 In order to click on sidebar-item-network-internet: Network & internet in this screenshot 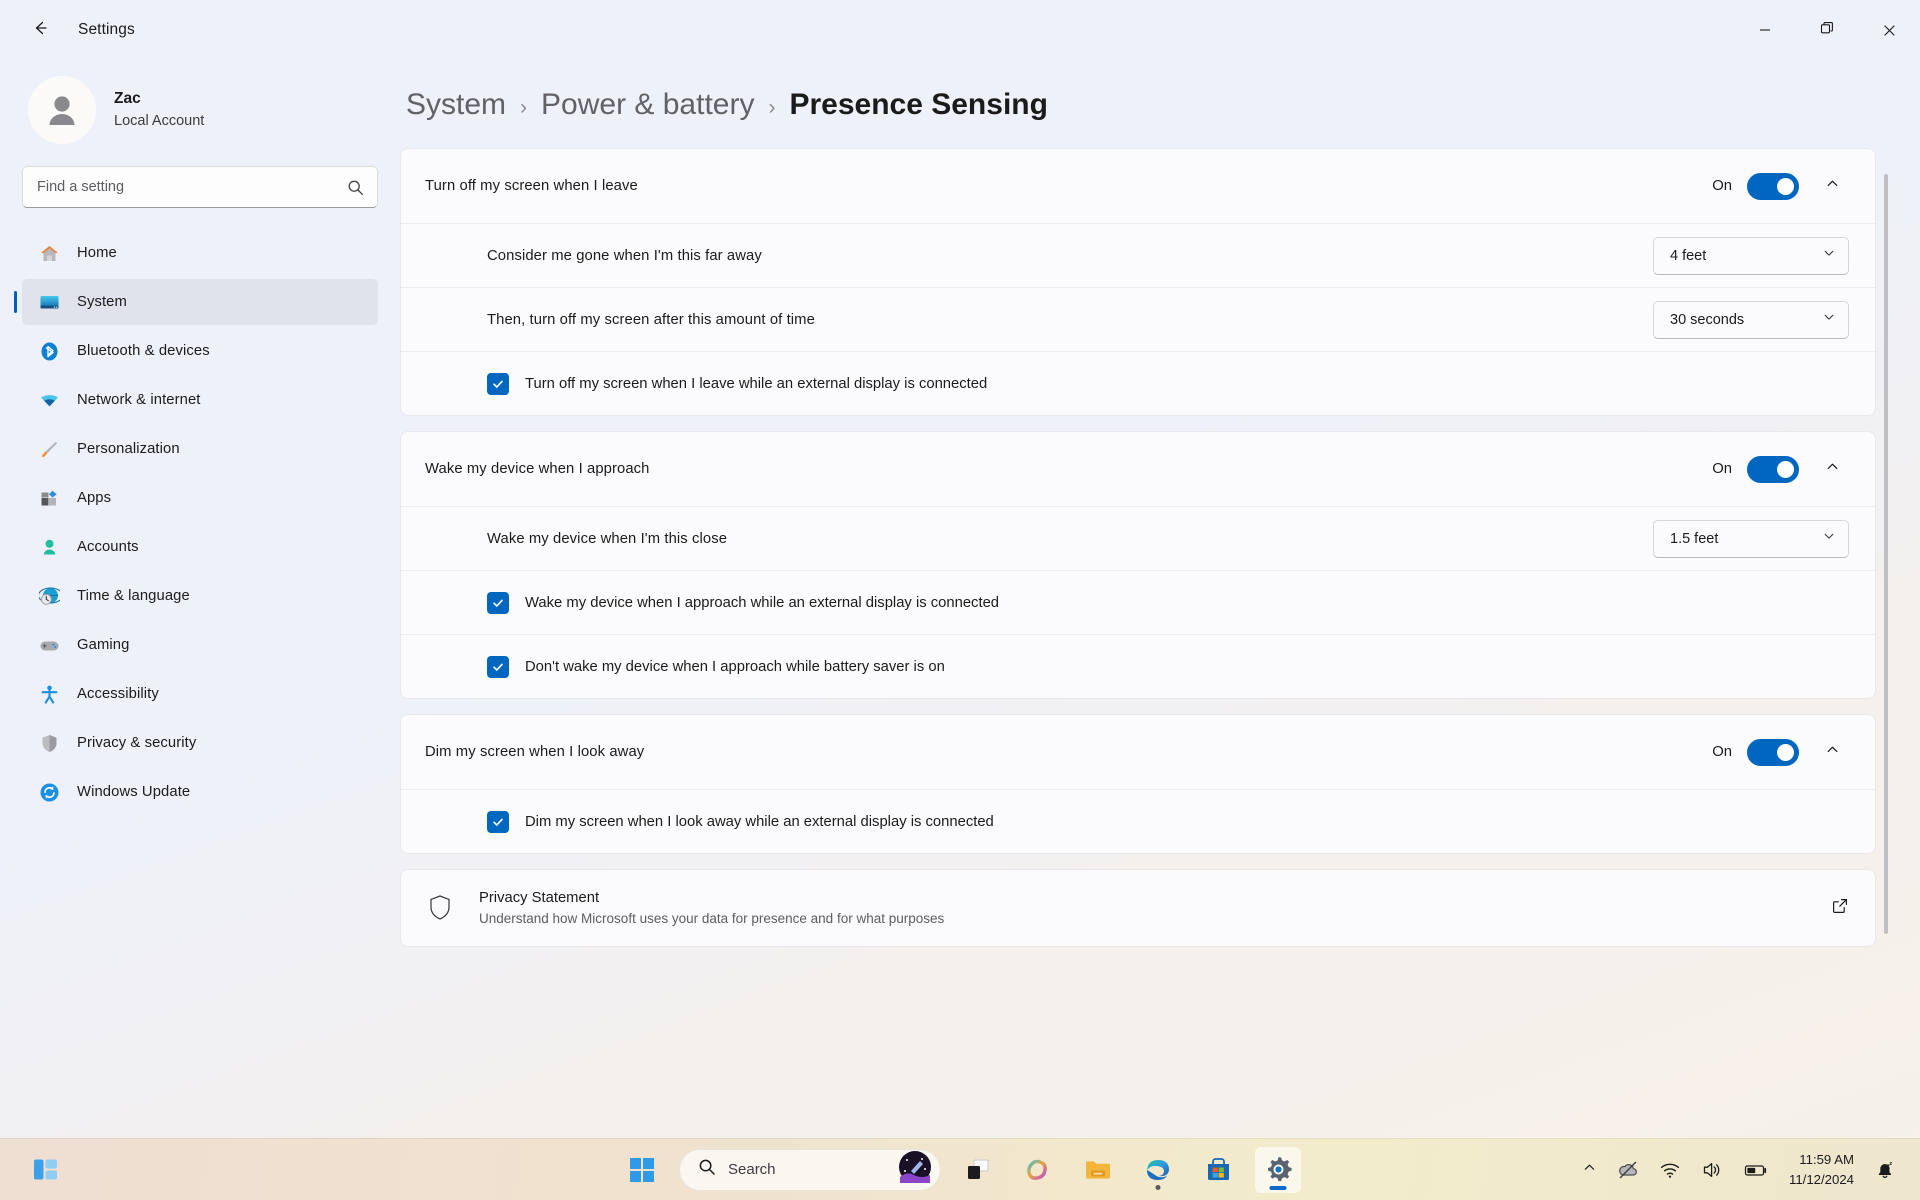, I will do `click(200, 400)`.